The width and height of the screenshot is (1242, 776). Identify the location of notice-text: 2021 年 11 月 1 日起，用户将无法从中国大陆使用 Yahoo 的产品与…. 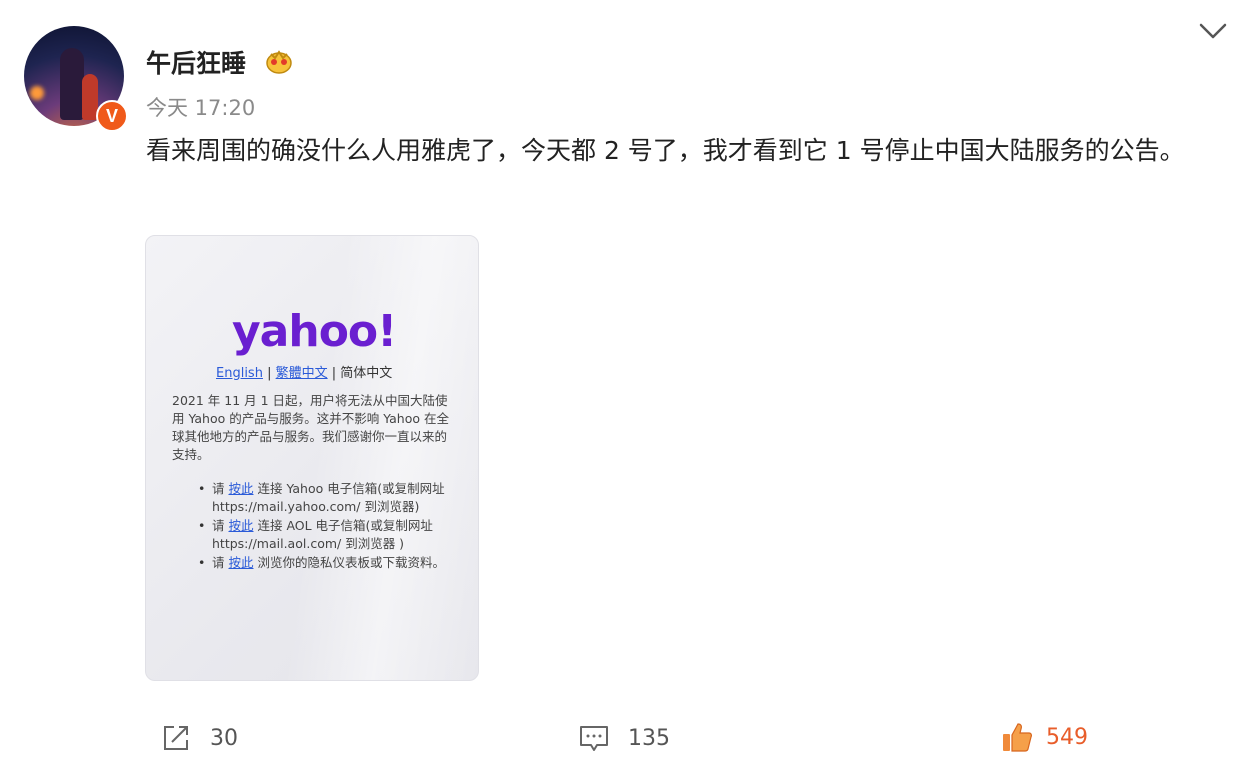
(310, 427).